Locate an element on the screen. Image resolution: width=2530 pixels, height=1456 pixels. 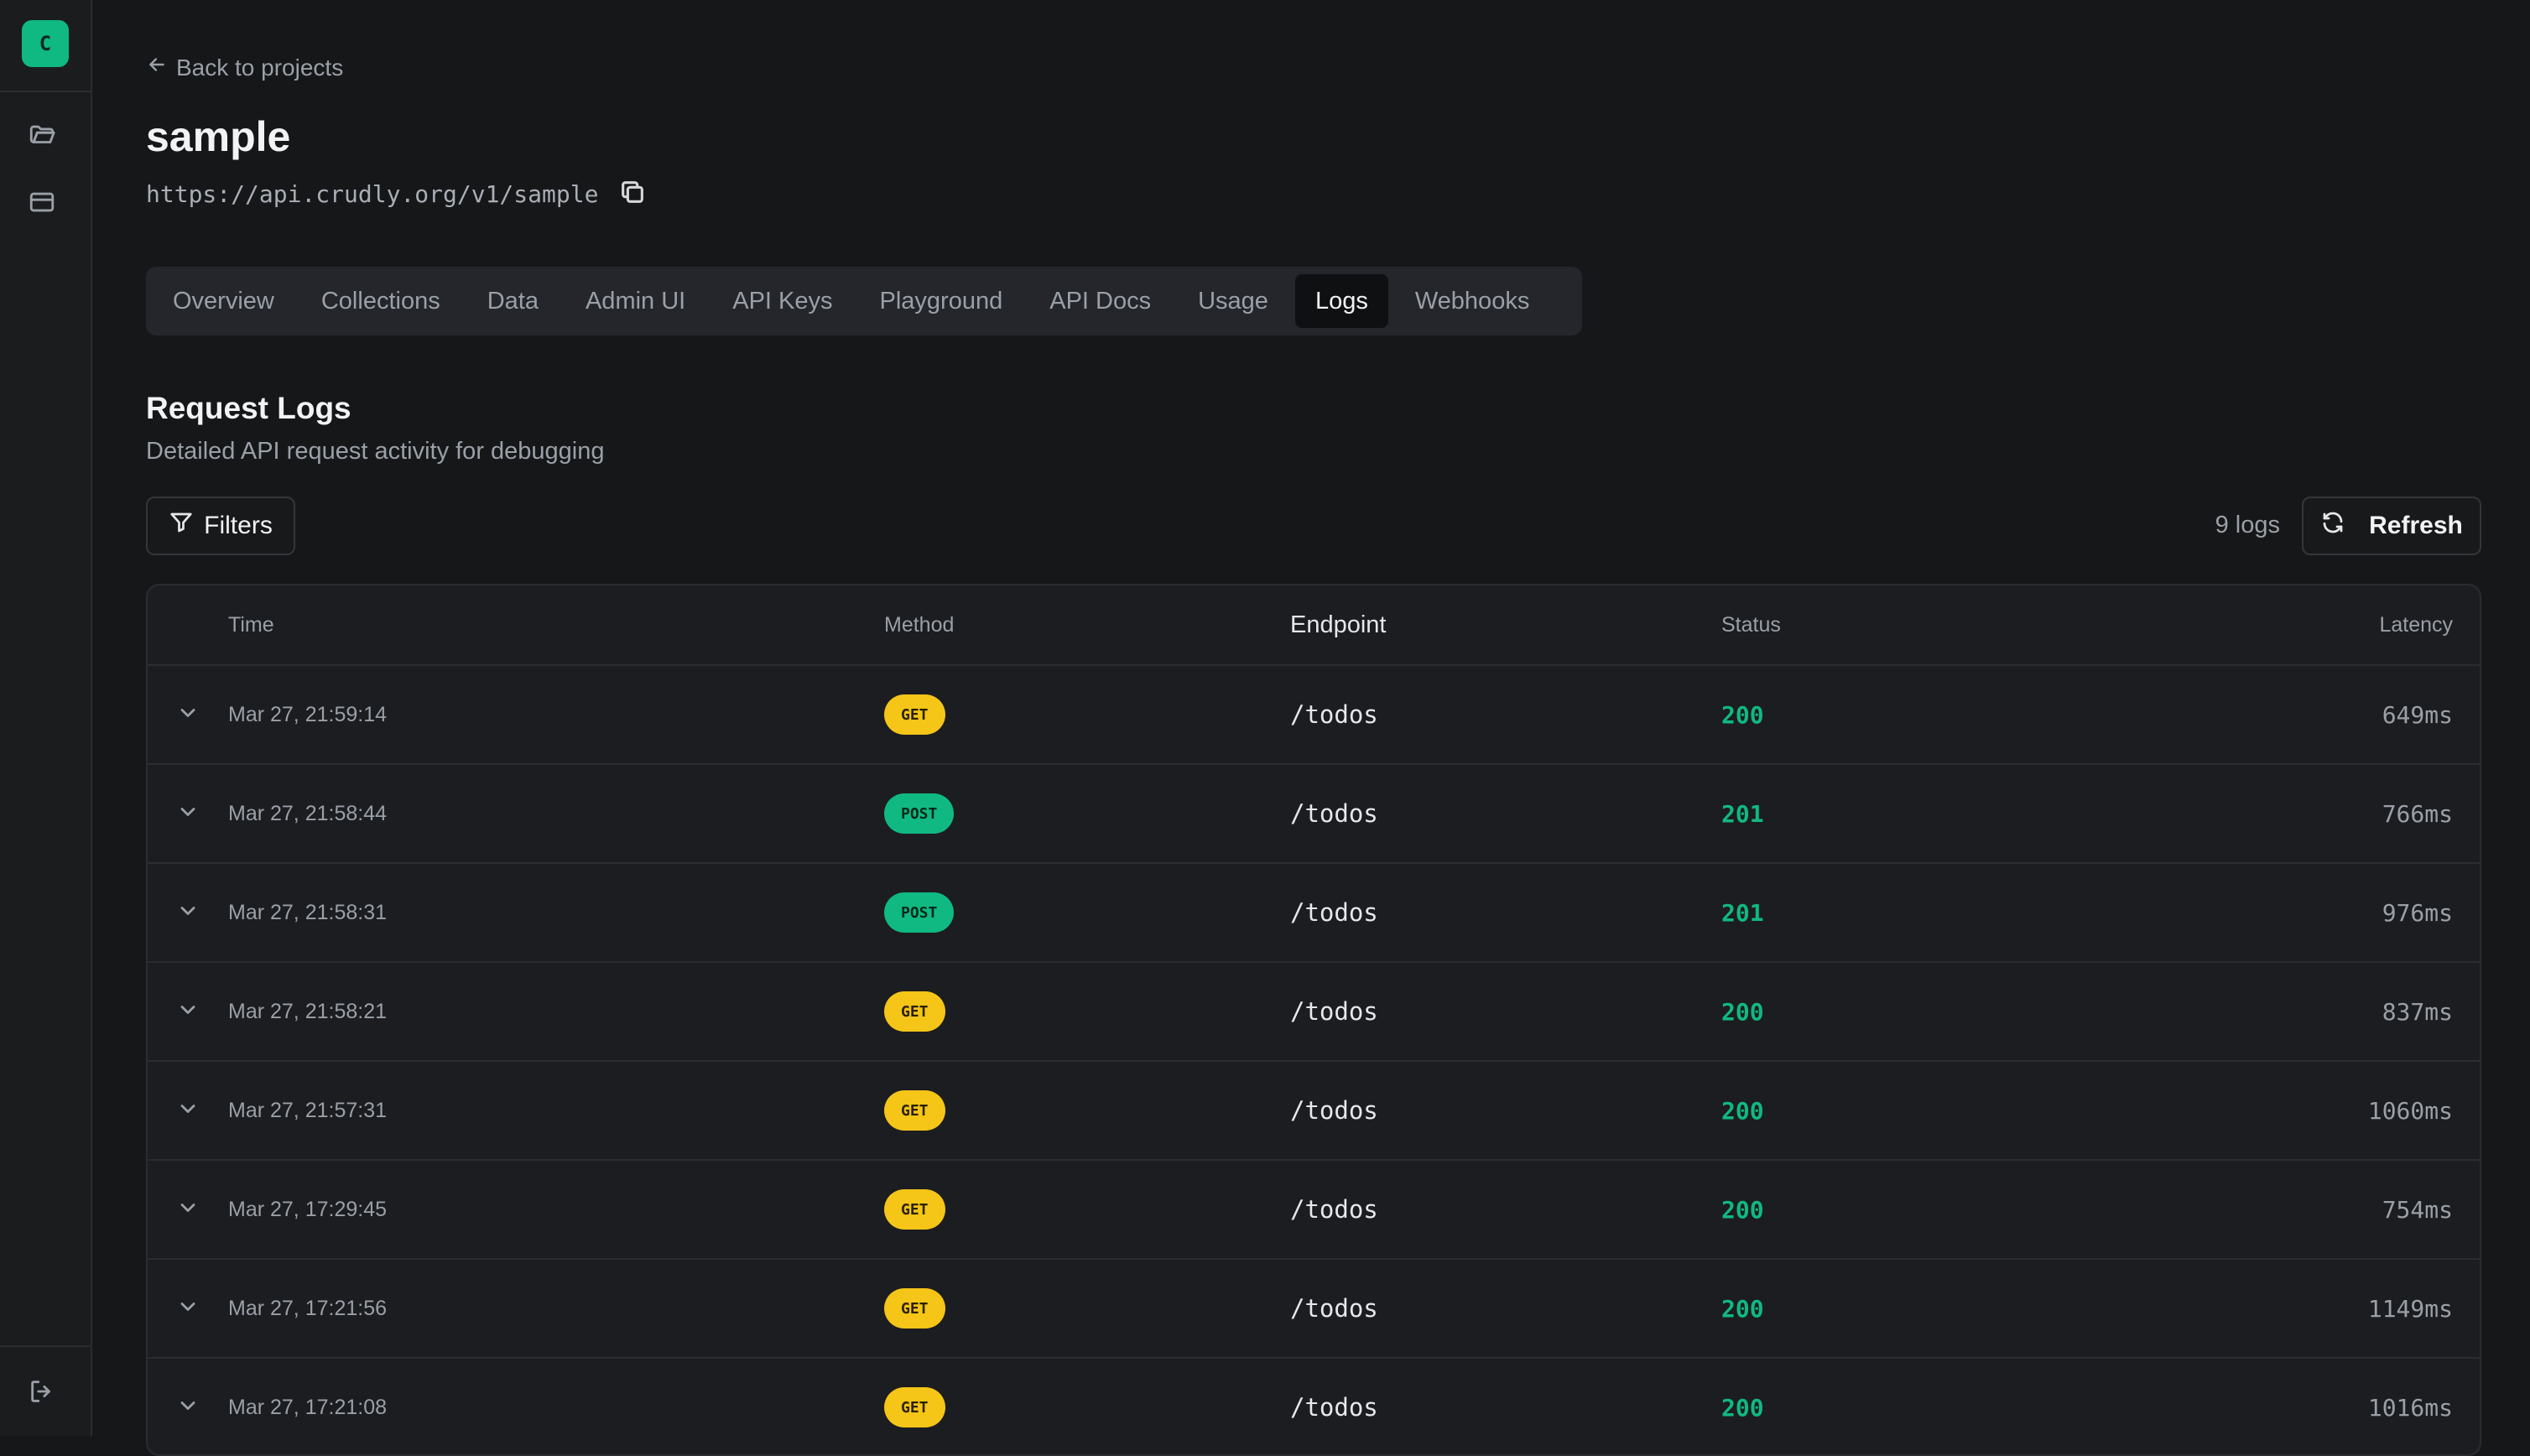
tab-data: Data is located at coordinates (513, 301).